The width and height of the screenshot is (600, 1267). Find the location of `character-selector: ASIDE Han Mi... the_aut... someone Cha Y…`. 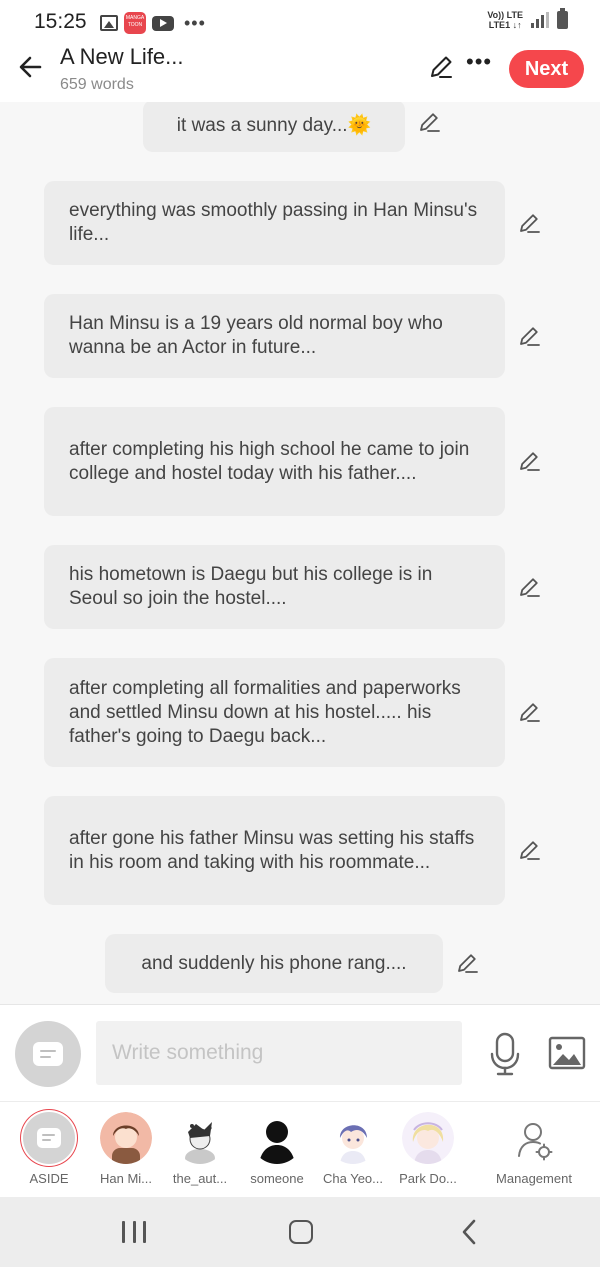

character-selector: ASIDE Han Mi... the_aut... someone Cha Y… is located at coordinates (300, 1149).